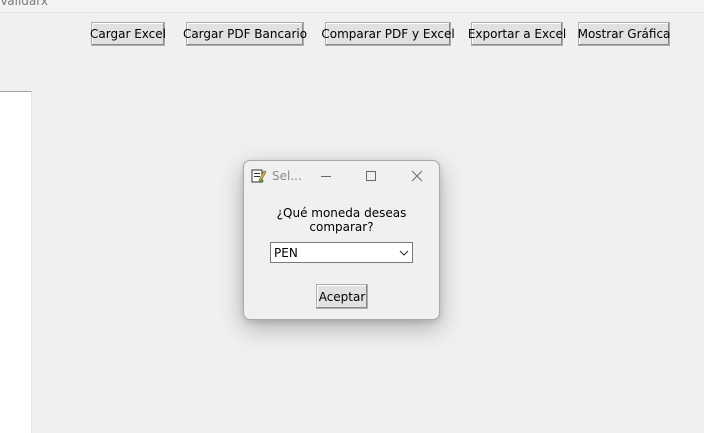 This screenshot has width=704, height=433. Describe the element at coordinates (286, 253) in the screenshot. I see `currency-select-value: PEN` at that location.